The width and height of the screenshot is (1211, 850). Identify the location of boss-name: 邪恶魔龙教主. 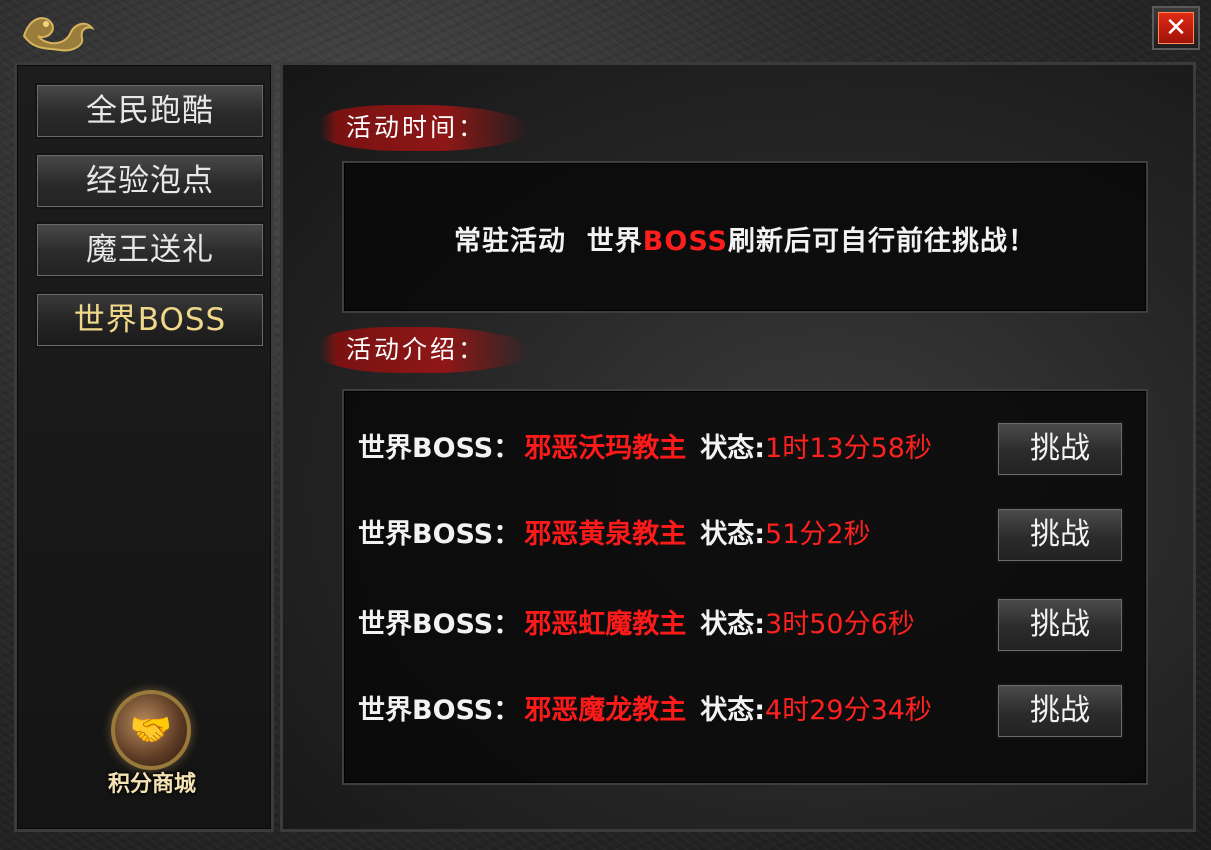
(605, 710).